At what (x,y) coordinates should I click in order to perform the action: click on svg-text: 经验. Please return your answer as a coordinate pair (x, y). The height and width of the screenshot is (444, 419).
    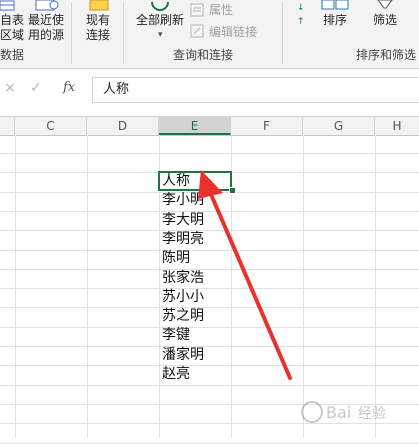
    Looking at the image, I should click on (372, 414).